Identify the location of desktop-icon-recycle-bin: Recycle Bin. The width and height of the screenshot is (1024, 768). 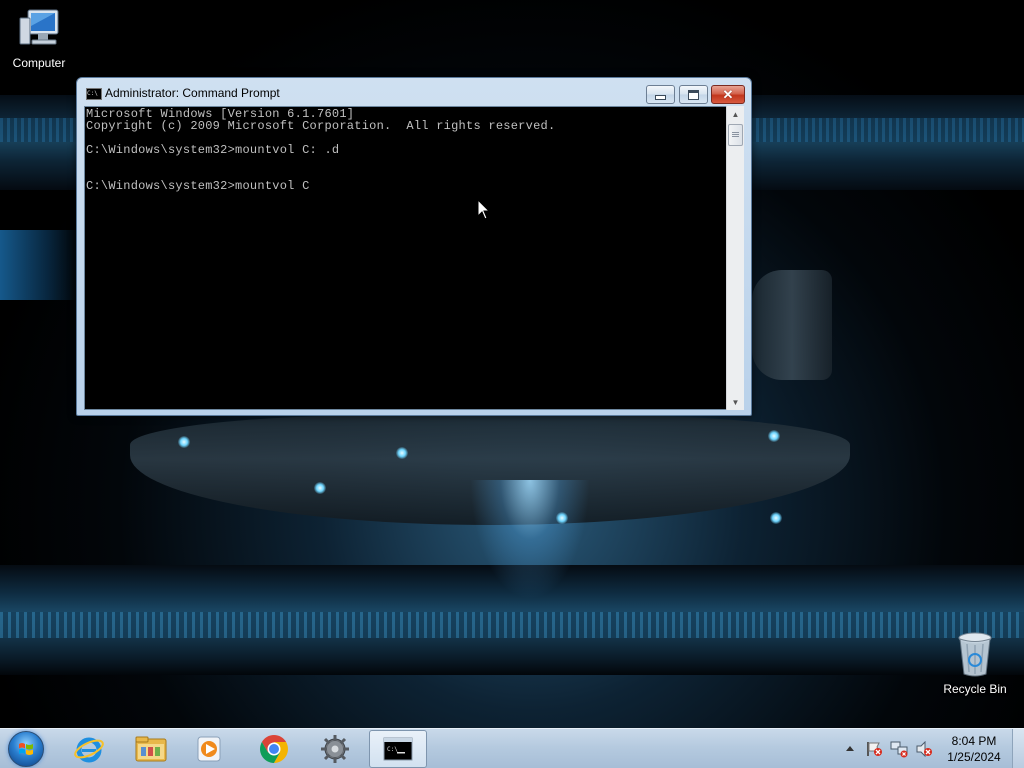
(975, 663).